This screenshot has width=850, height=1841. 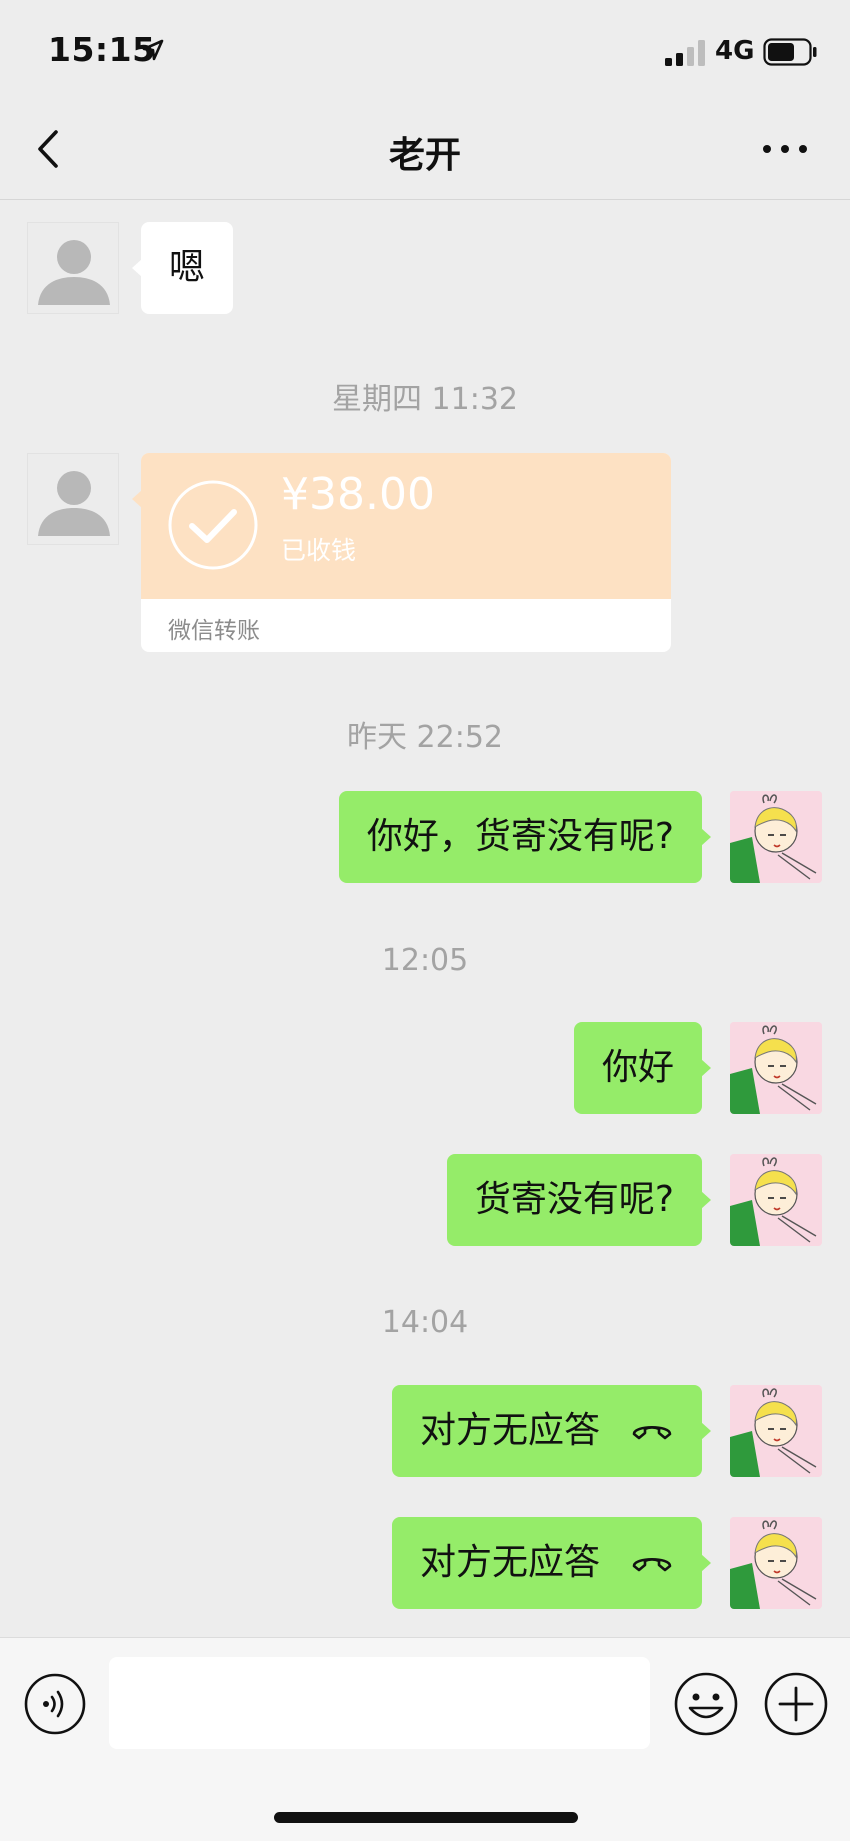 What do you see at coordinates (735, 51) in the screenshot?
I see `network-type: 4G` at bounding box center [735, 51].